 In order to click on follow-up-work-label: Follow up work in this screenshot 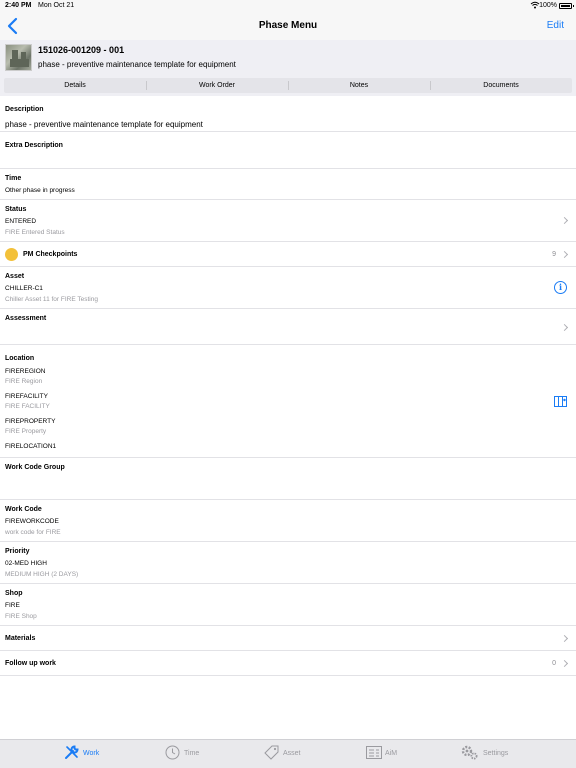, I will do `click(30, 663)`.